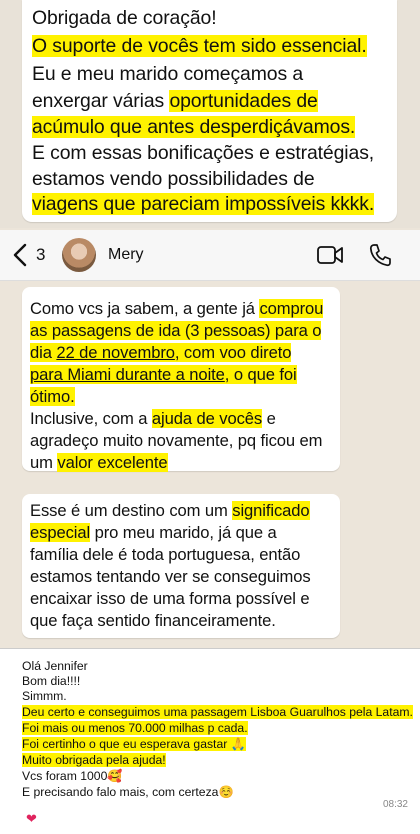 The width and height of the screenshot is (420, 834). What do you see at coordinates (91, 418) in the screenshot?
I see `message-text: Inclusive, com a` at bounding box center [91, 418].